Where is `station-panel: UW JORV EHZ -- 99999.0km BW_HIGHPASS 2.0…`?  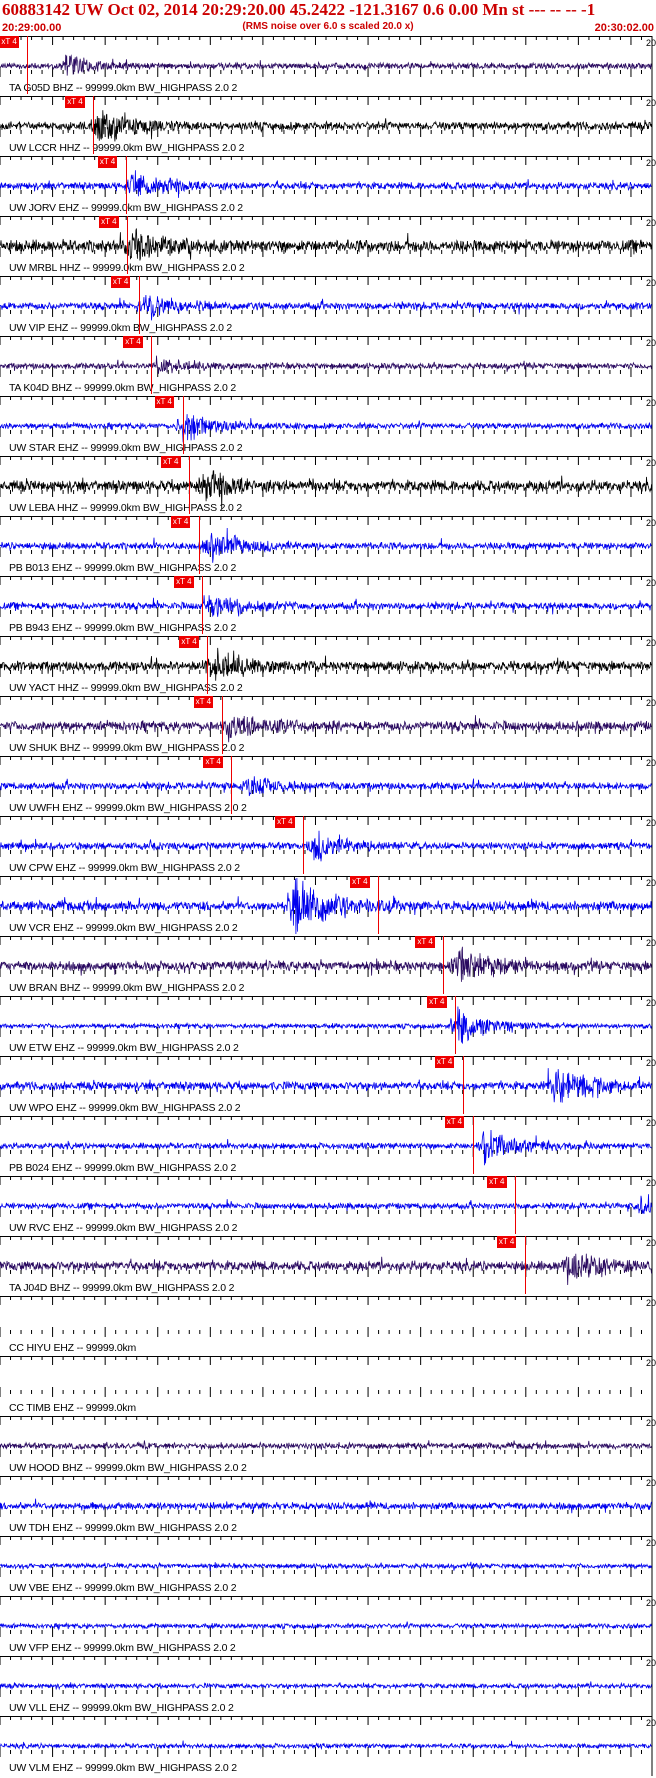
station-panel: UW JORV EHZ -- 99999.0km BW_HIGHPASS 2.0… is located at coordinates (328, 186).